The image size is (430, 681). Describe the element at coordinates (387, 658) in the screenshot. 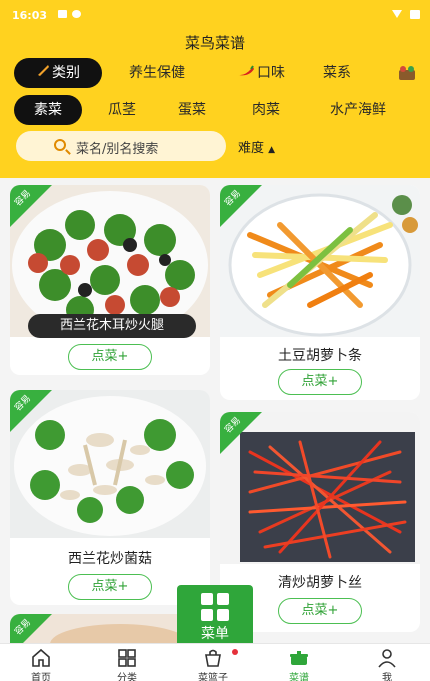

I see `user-icon` at that location.